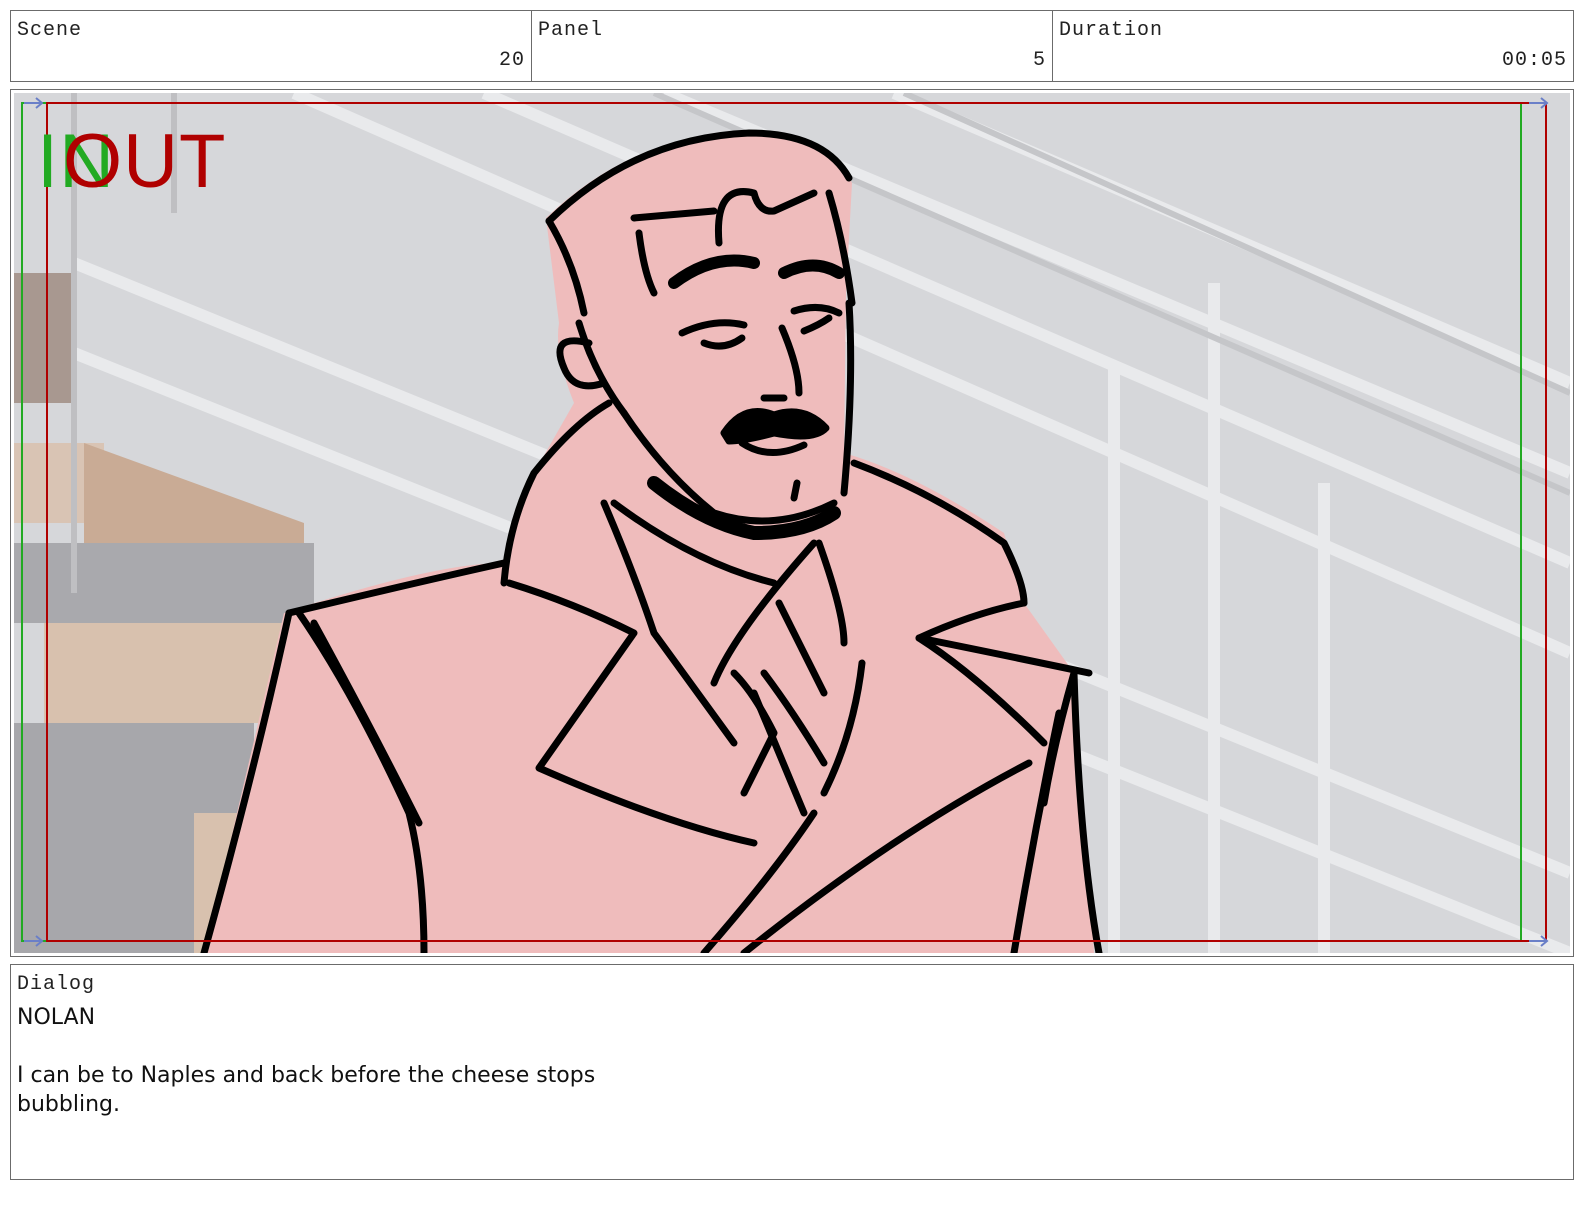 The width and height of the screenshot is (1584, 1224). I want to click on out-marker: OUT, so click(145, 161).